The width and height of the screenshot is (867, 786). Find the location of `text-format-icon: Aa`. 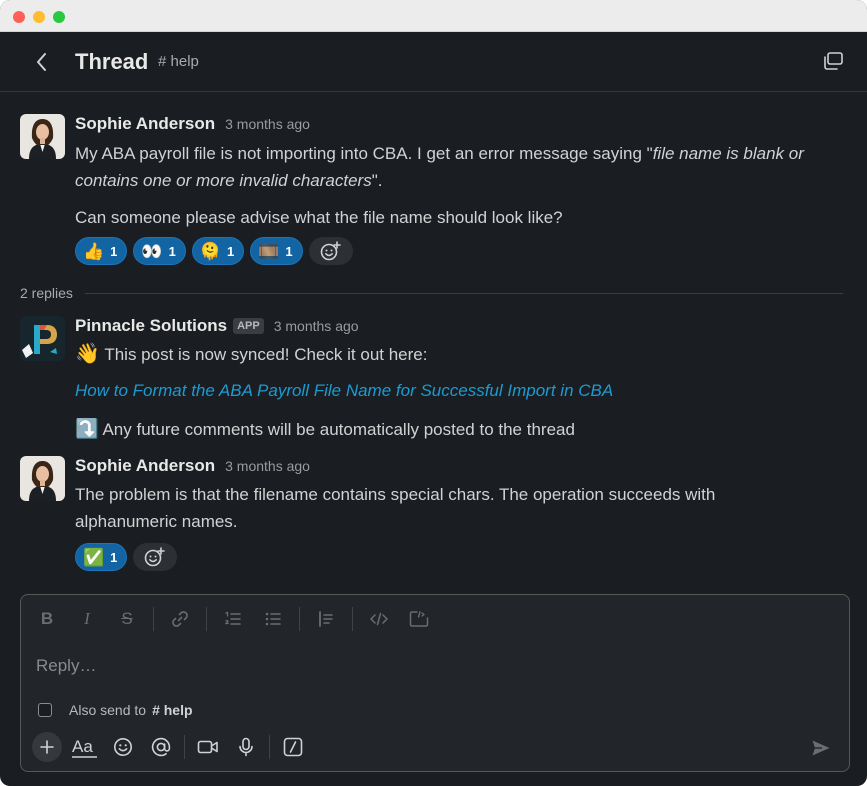

text-format-icon: Aa is located at coordinates (84, 747).